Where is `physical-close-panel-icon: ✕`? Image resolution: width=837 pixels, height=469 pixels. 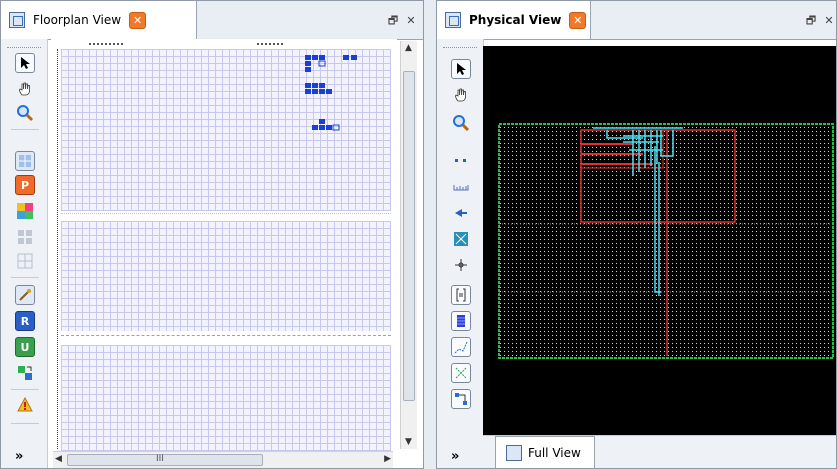 physical-close-panel-icon: ✕ is located at coordinates (828, 21).